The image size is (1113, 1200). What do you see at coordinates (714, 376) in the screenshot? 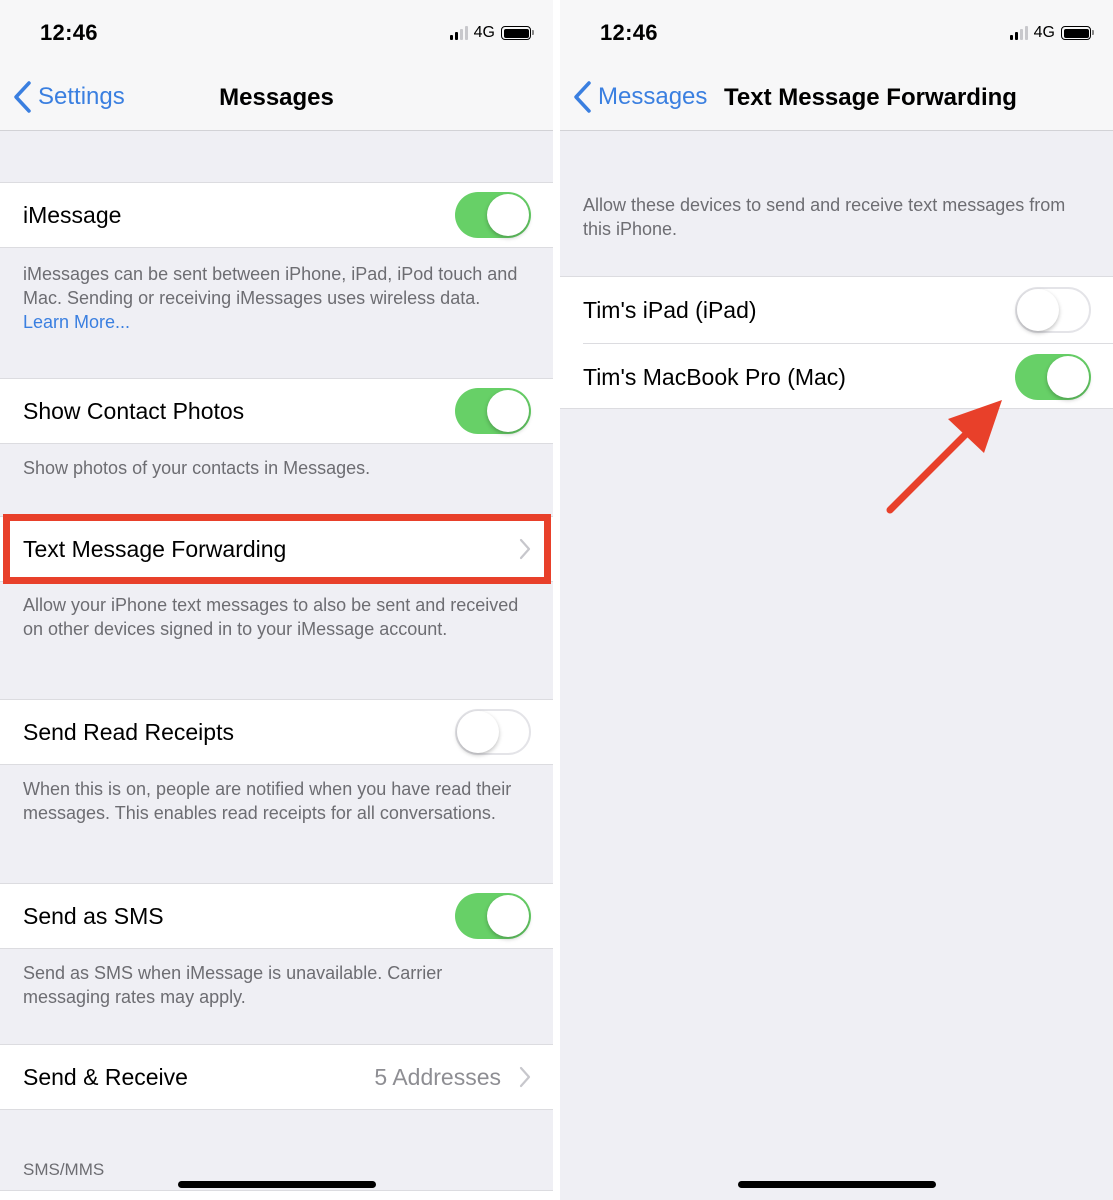
I see `device-label: Tim's MacBook Pro (Mac)` at bounding box center [714, 376].